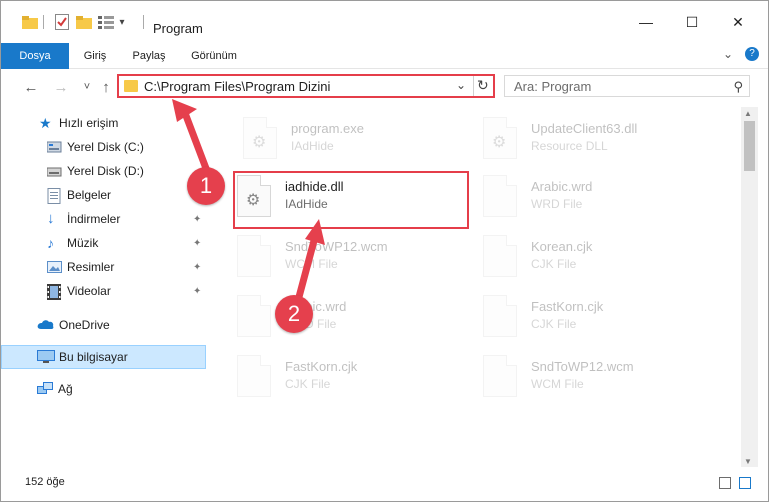 The image size is (769, 502). I want to click on sidebar-item-label: Hızlı erişim, so click(89, 123).